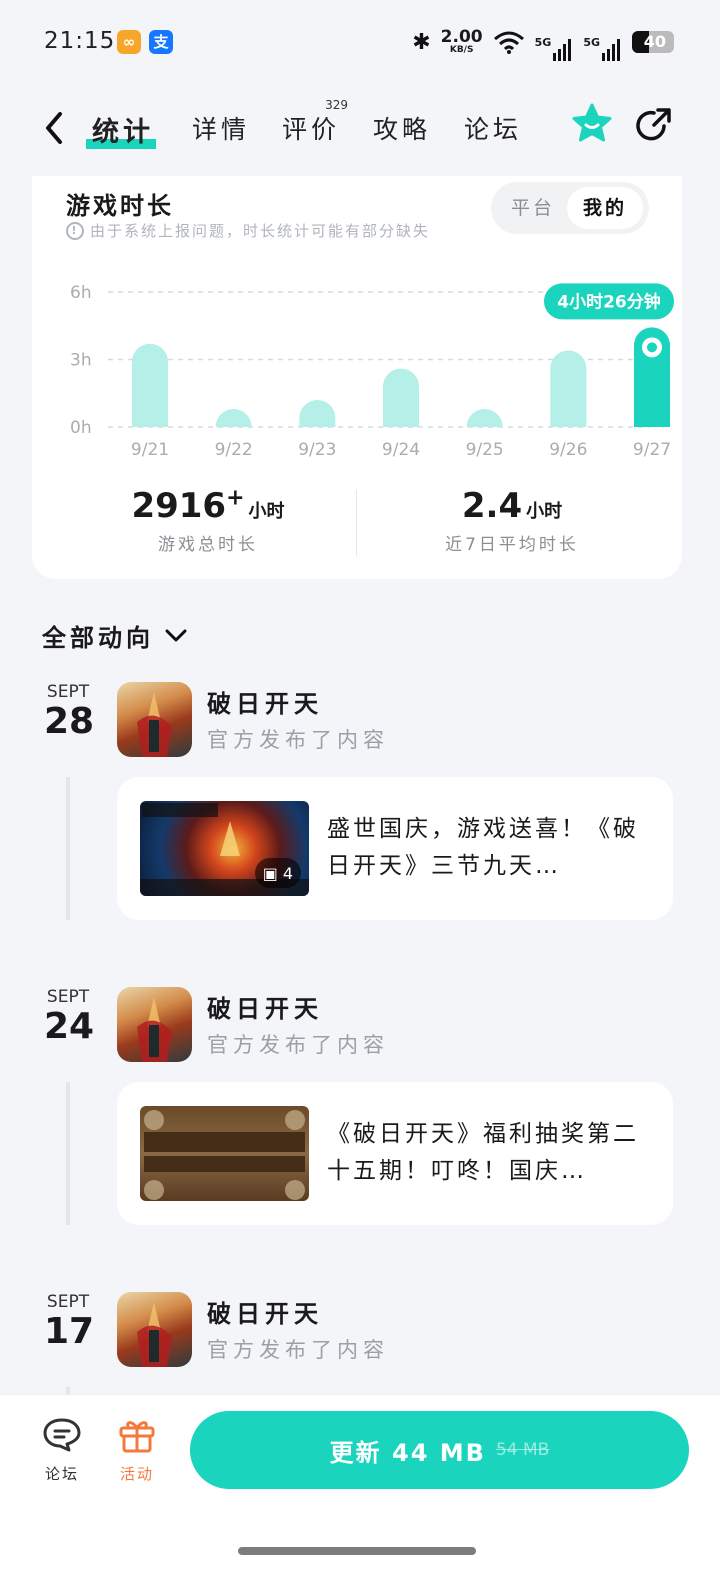 Image resolution: width=720 pixels, height=1584 pixels. Describe the element at coordinates (605, 208) in the screenshot. I see `toggle-mine: 我的` at that location.